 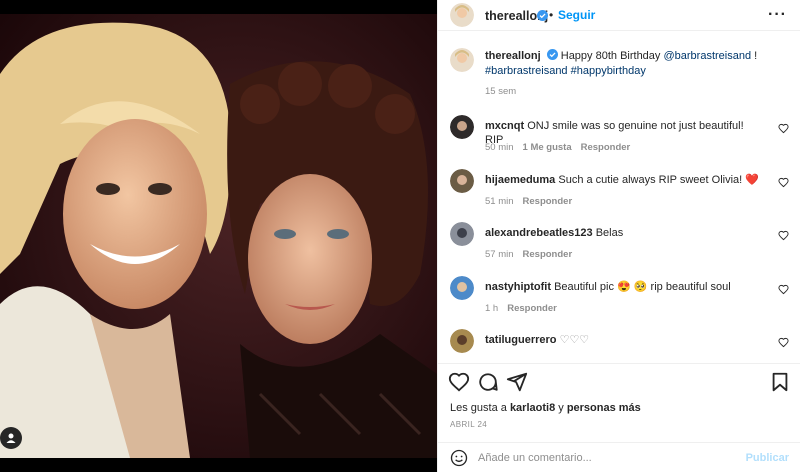 I want to click on commenter-username: tatiluguerrero, so click(x=521, y=340).